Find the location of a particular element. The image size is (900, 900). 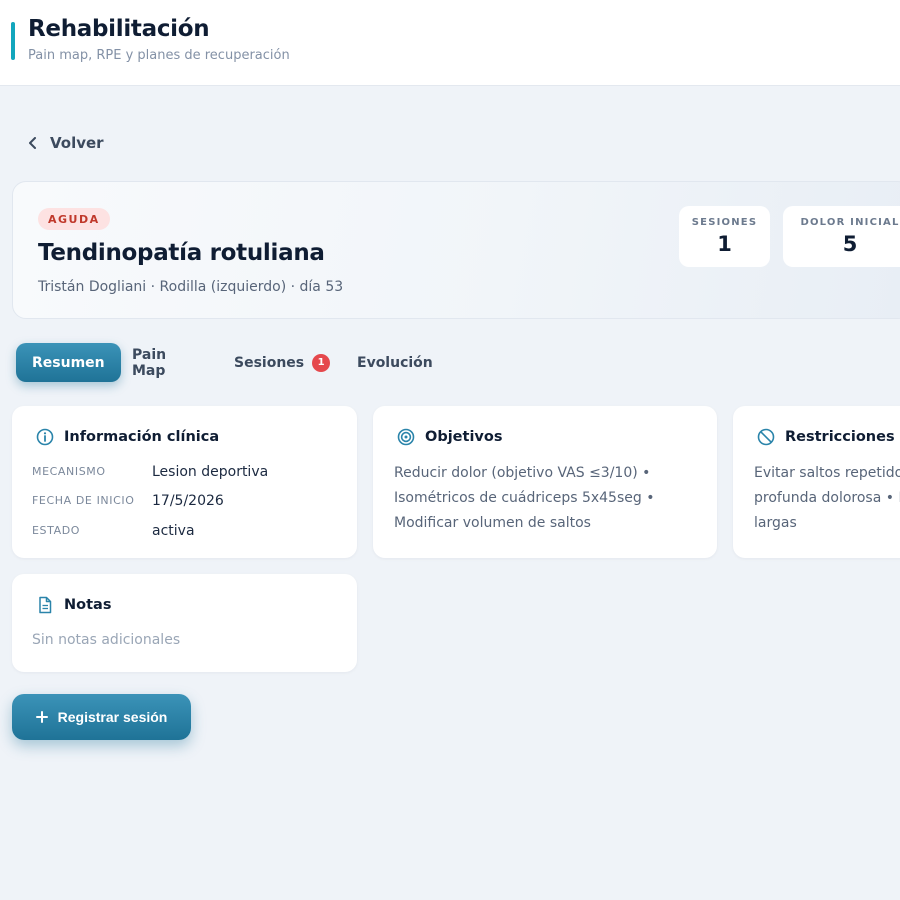

info-label-status: ESTADO is located at coordinates (56, 530).